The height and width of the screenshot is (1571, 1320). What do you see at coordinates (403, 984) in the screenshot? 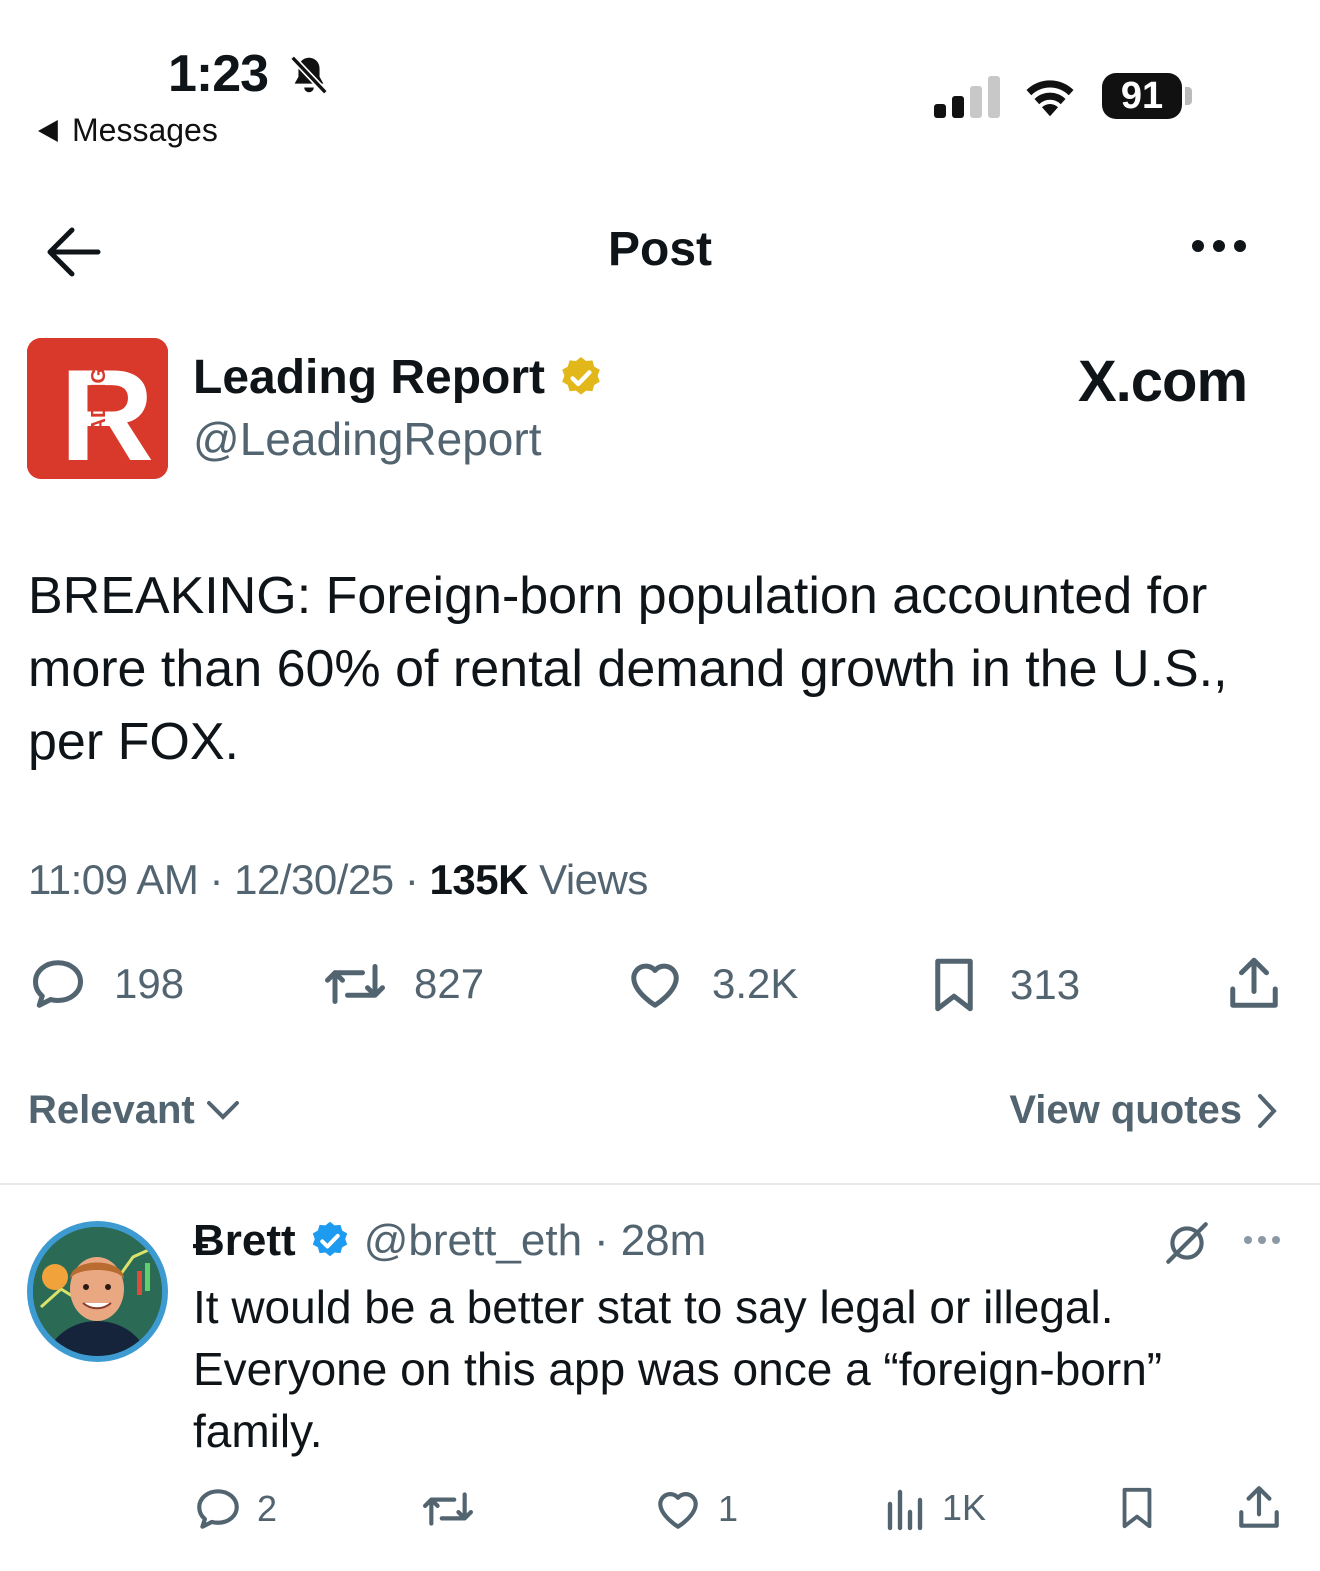
I see `repost-button: 827` at bounding box center [403, 984].